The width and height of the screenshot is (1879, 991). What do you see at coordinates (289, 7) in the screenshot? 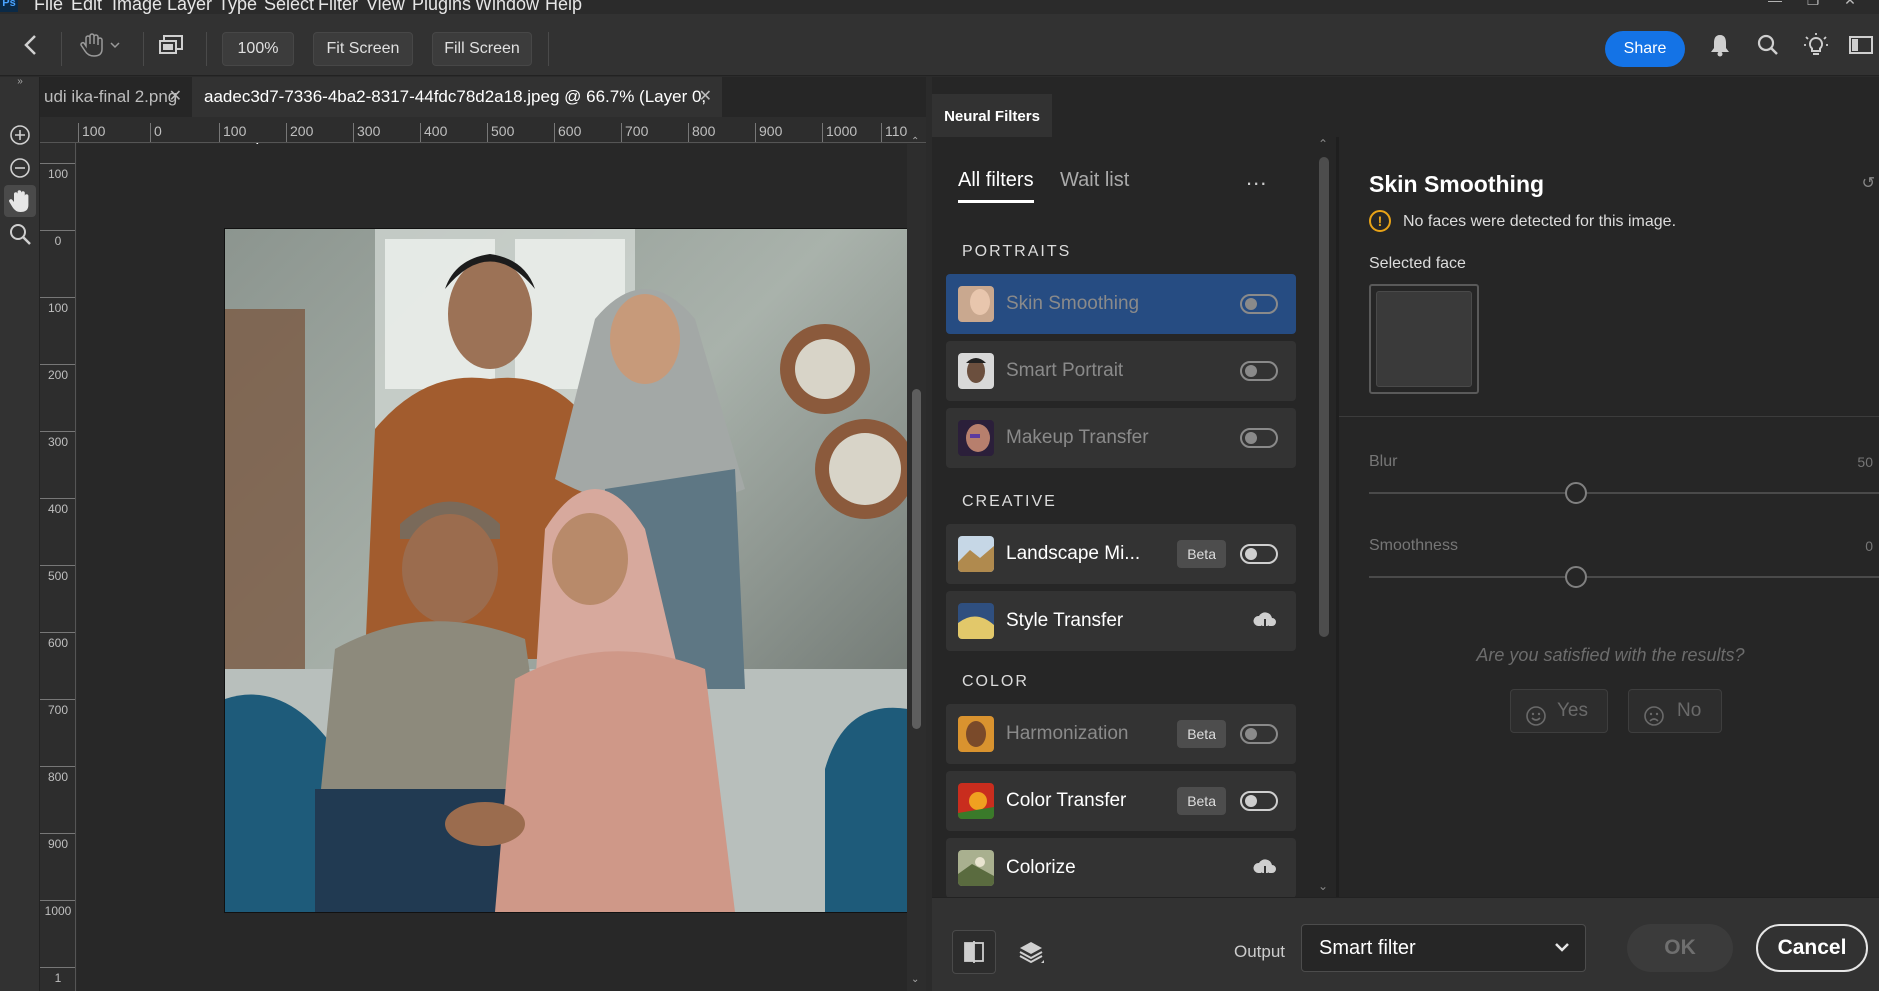
I see `menu-select: Select` at bounding box center [289, 7].